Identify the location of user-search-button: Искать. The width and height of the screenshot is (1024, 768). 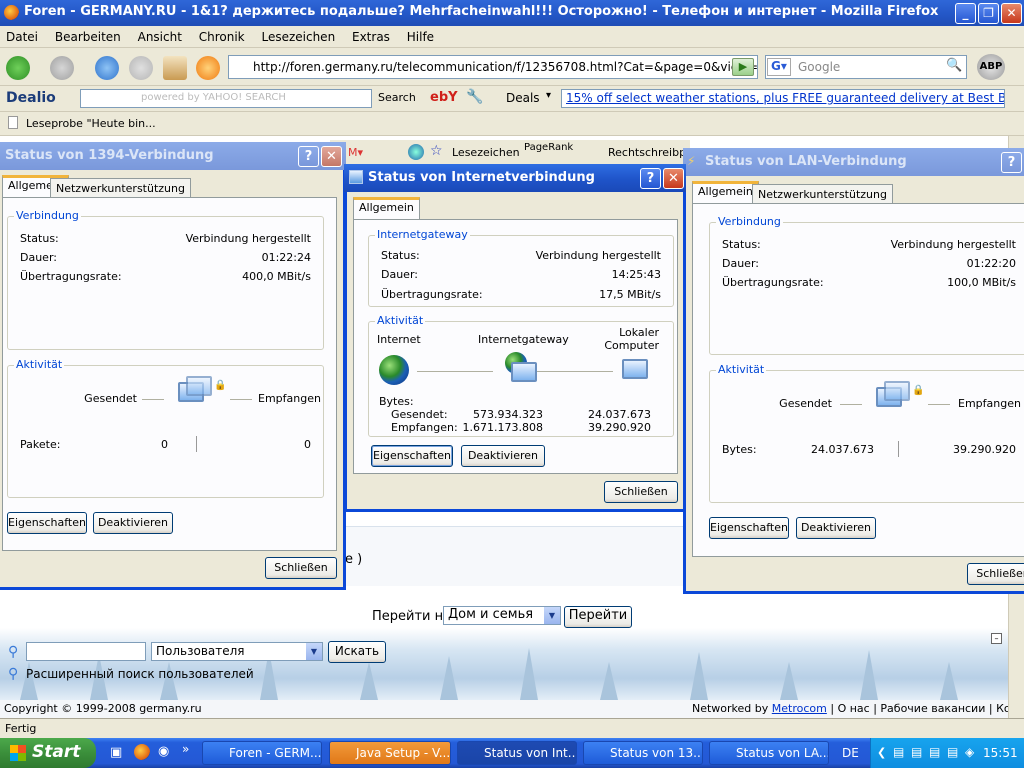
(357, 652).